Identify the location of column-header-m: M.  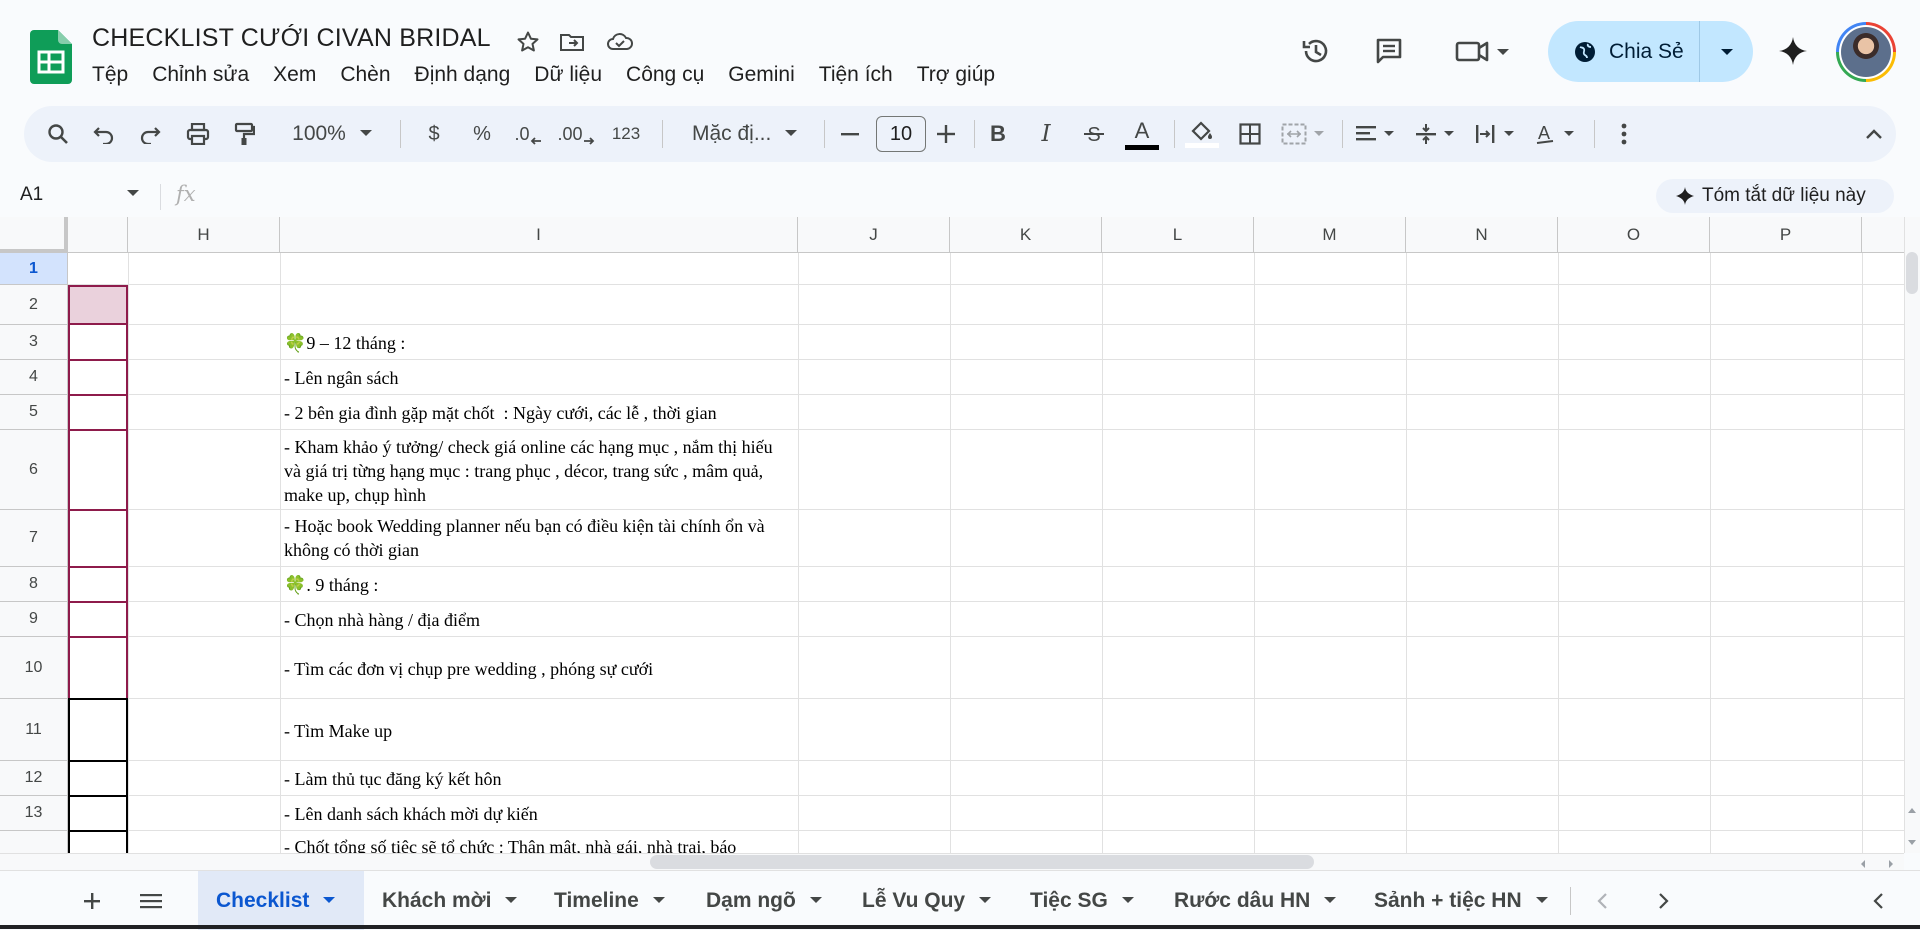
(1330, 235).